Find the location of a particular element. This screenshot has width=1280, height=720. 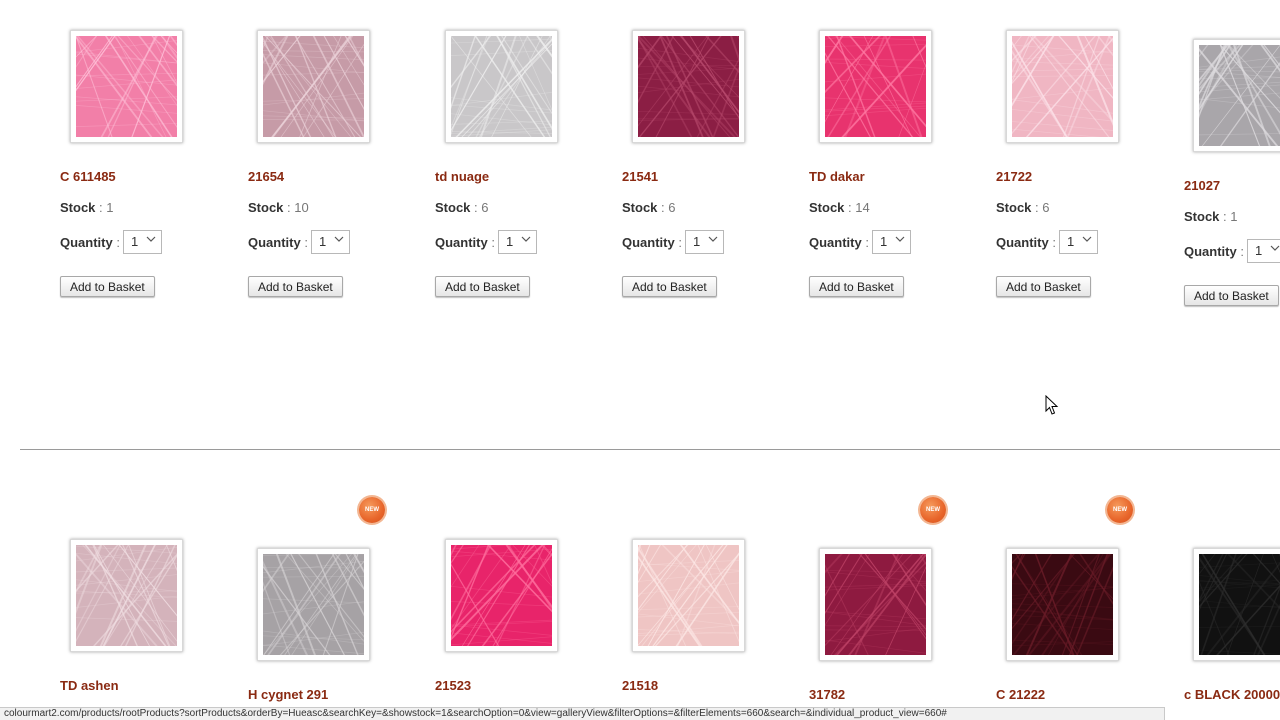

product-name: 21027 is located at coordinates (1202, 185).